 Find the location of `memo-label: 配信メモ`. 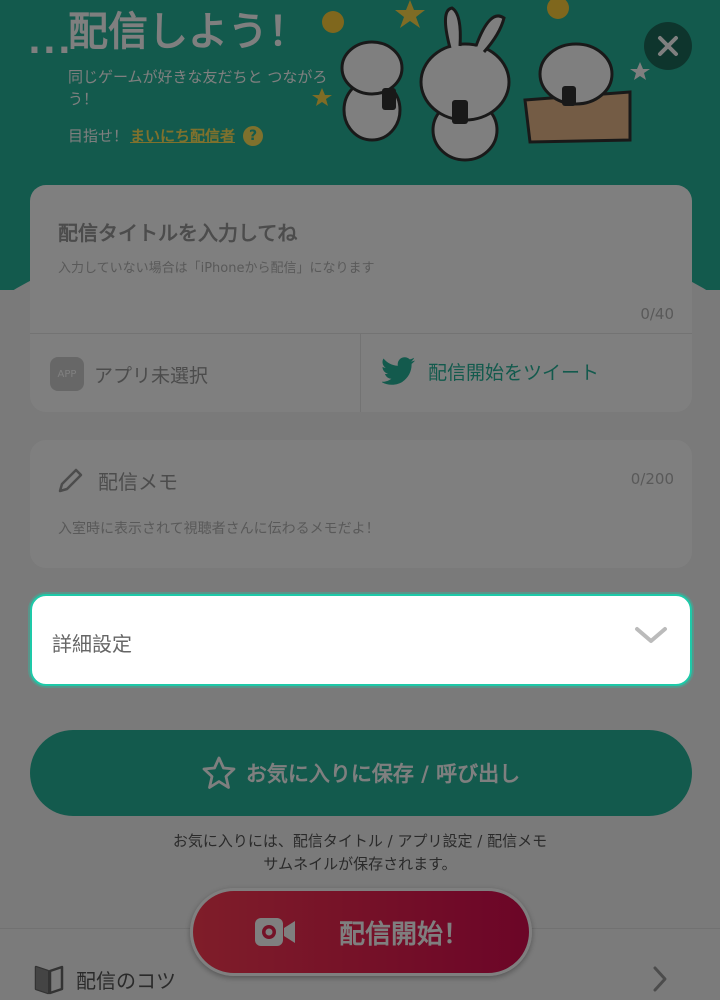

memo-label: 配信メモ is located at coordinates (138, 482).